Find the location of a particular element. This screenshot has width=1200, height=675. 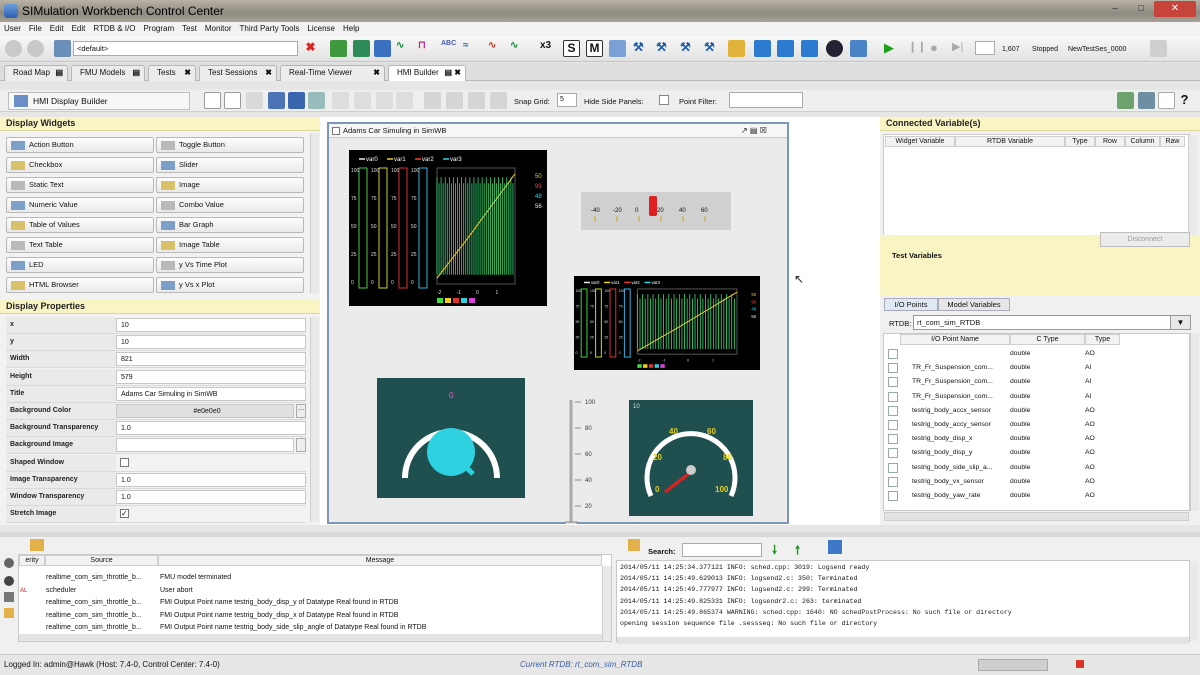

abc-icon: ABC is located at coordinates (449, 48).